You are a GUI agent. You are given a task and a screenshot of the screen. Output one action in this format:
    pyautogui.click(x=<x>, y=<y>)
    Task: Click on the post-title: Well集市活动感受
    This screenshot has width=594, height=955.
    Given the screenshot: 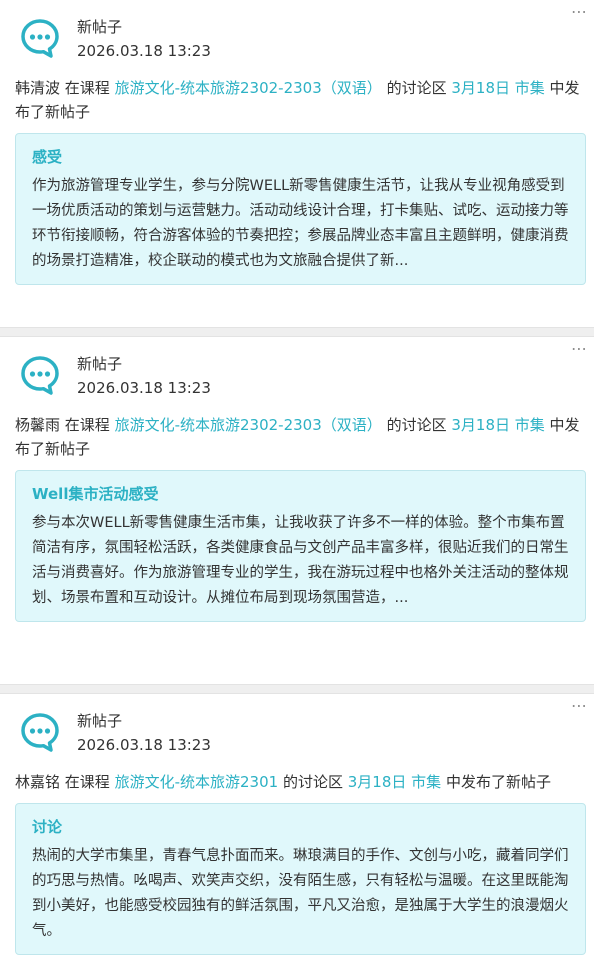 What is the action you would take?
    pyautogui.click(x=95, y=494)
    